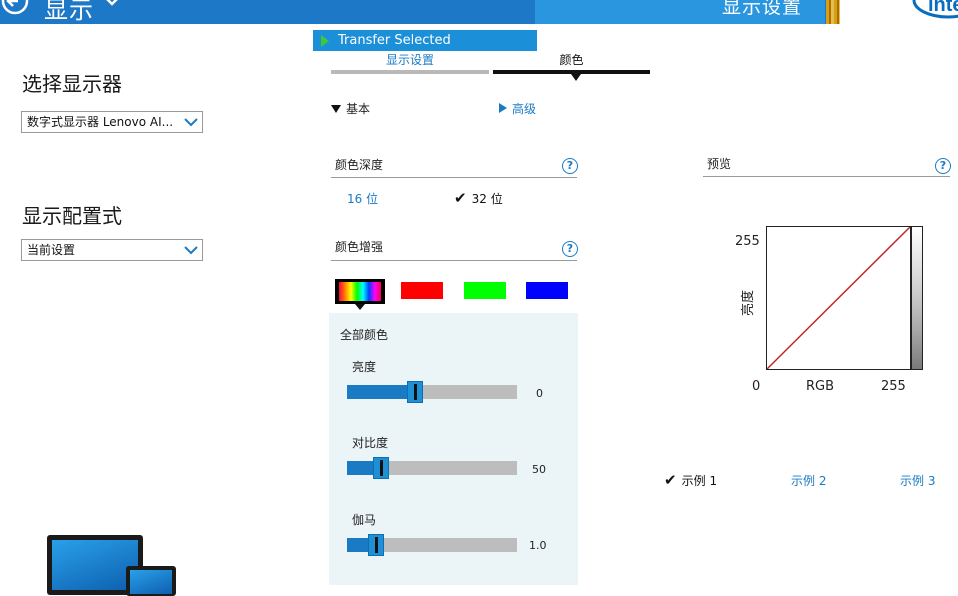 The width and height of the screenshot is (958, 596). Describe the element at coordinates (756, 386) in the screenshot. I see `x-tick-label: 0` at that location.